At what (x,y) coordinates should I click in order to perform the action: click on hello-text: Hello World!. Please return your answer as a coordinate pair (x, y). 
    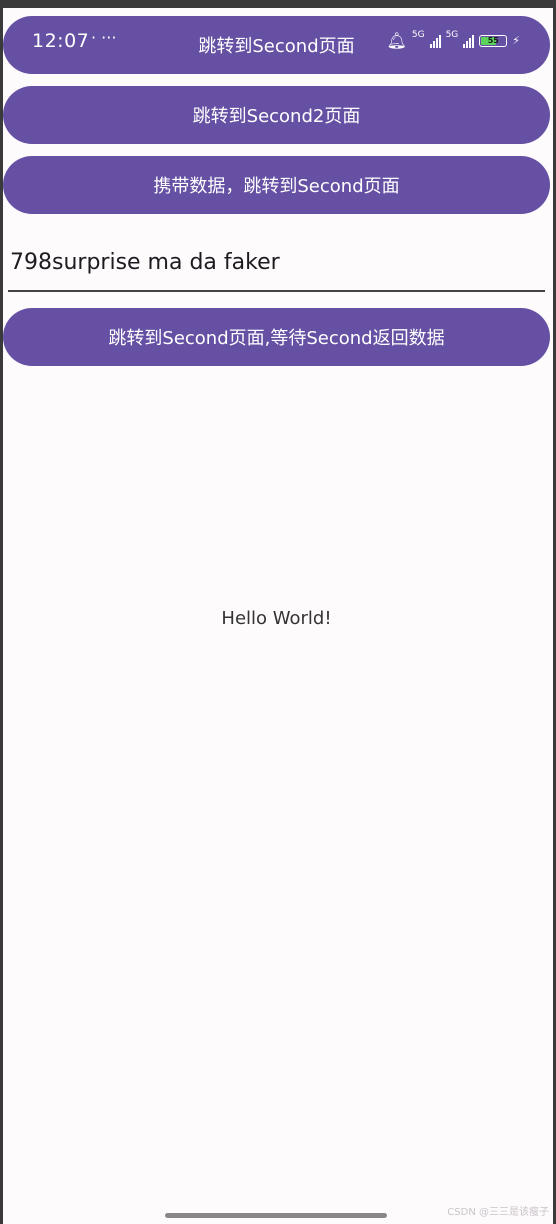
    Looking at the image, I should click on (276, 618).